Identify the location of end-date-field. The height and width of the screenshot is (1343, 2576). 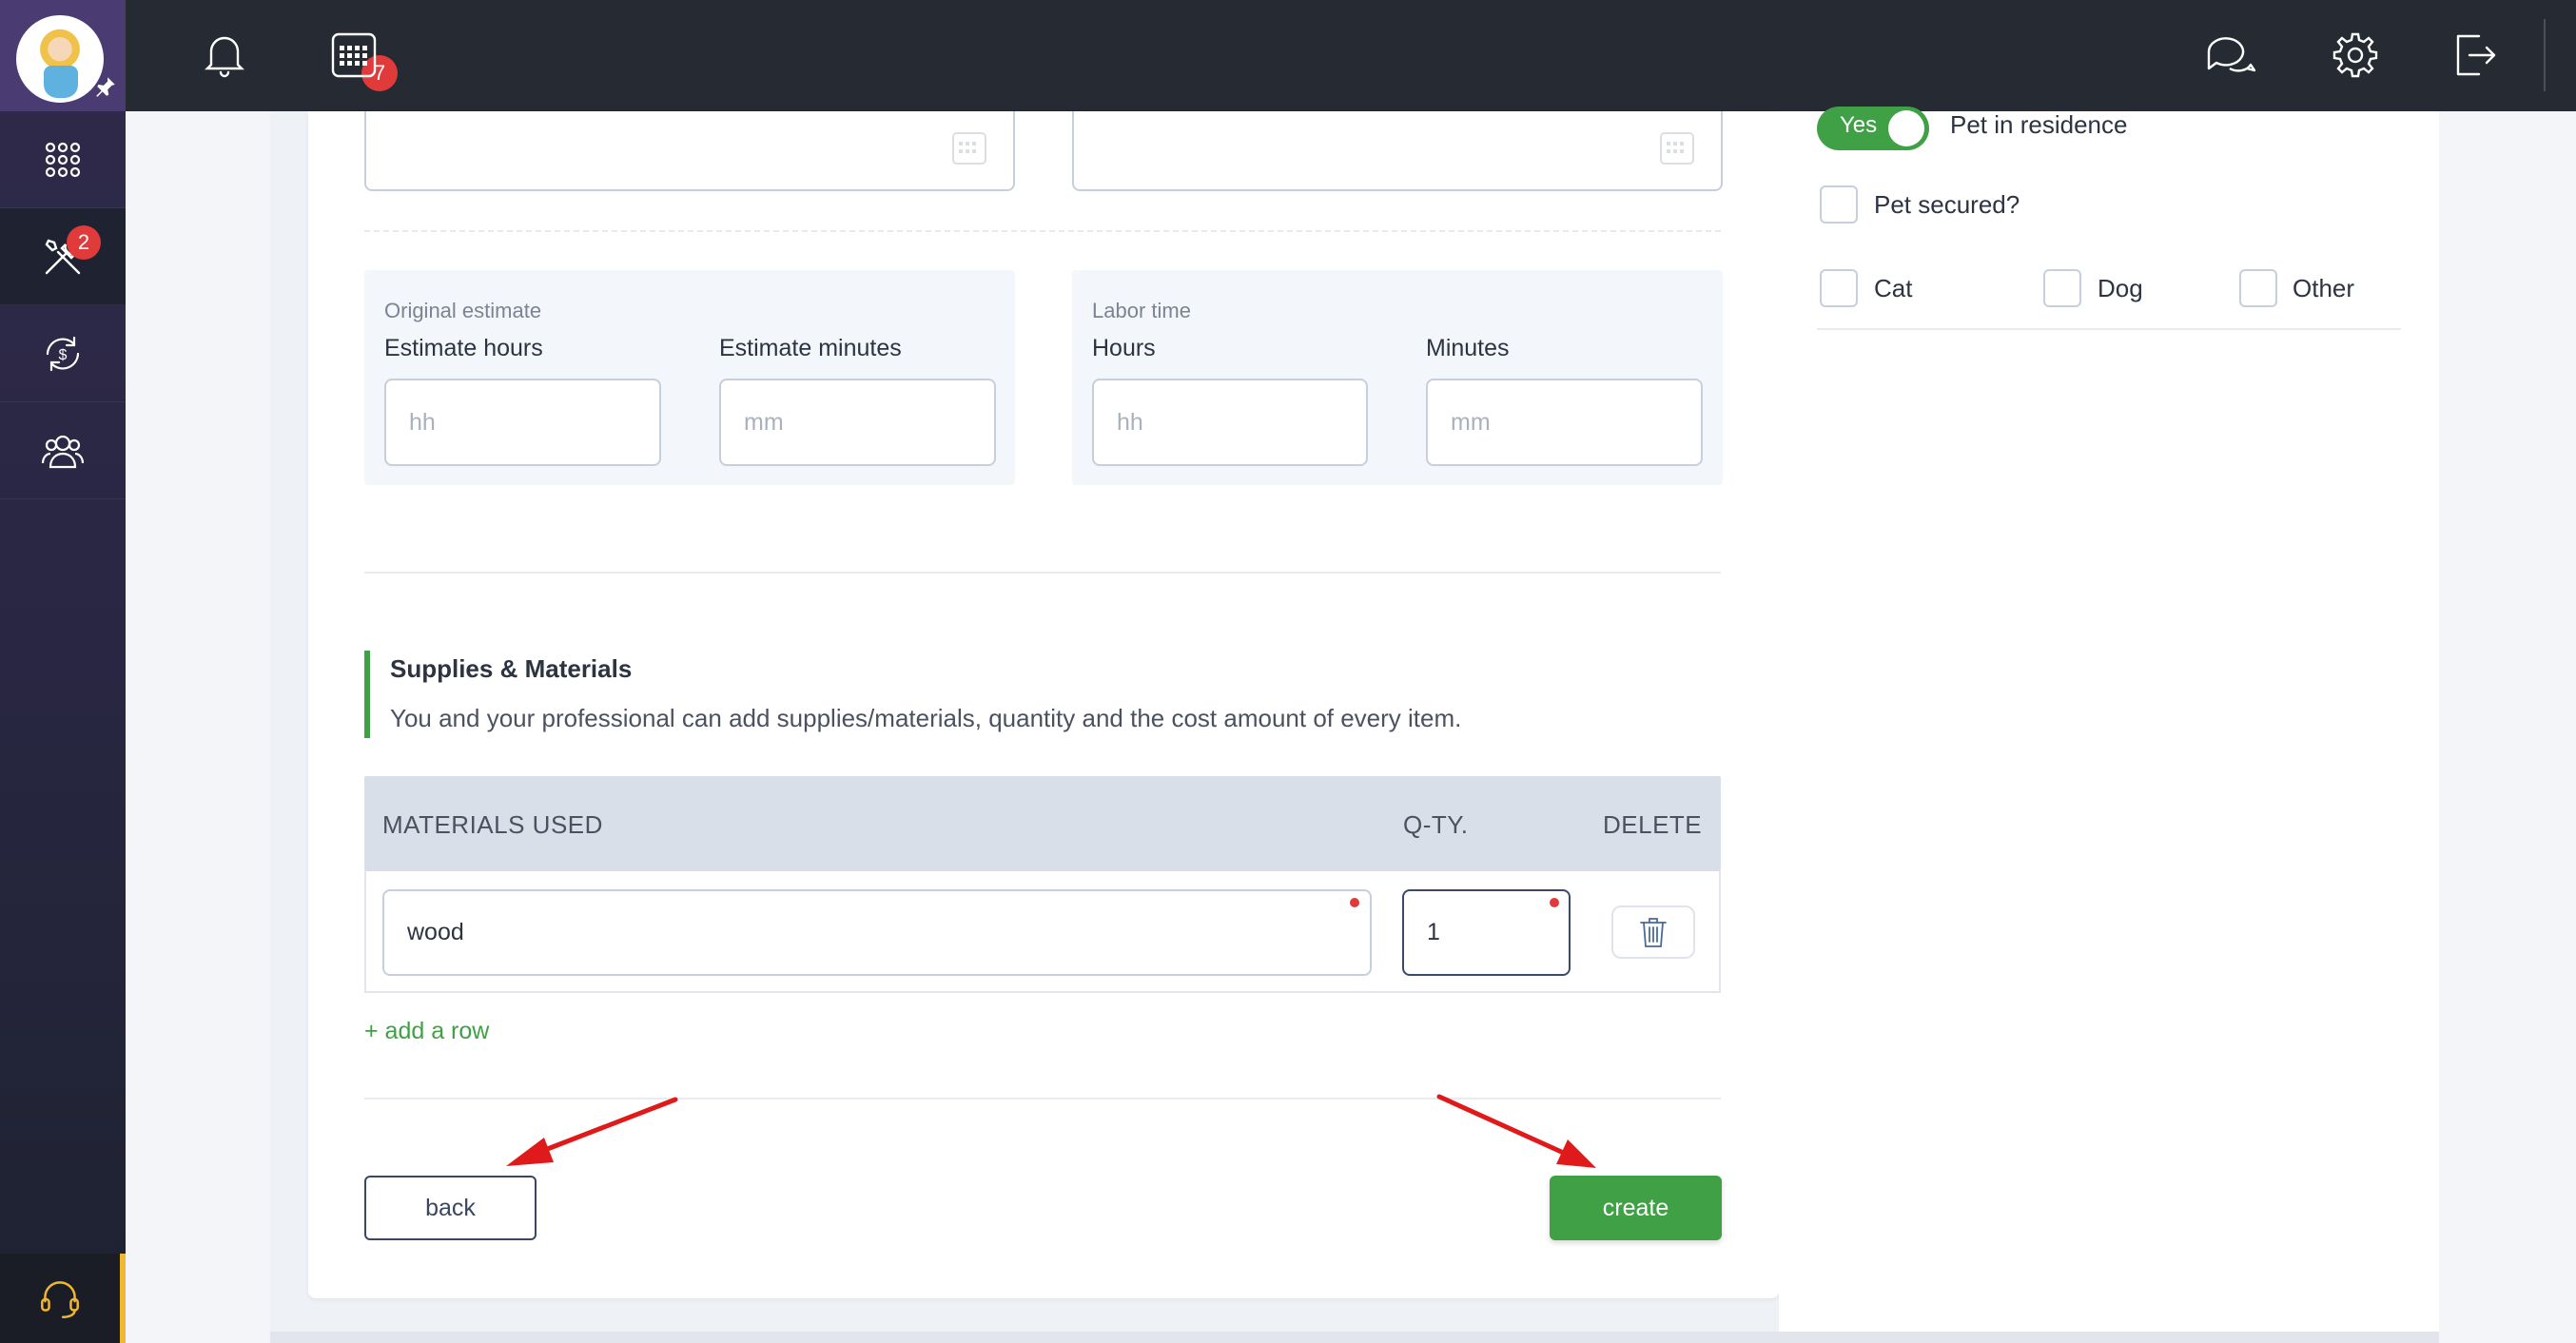
(1397, 151).